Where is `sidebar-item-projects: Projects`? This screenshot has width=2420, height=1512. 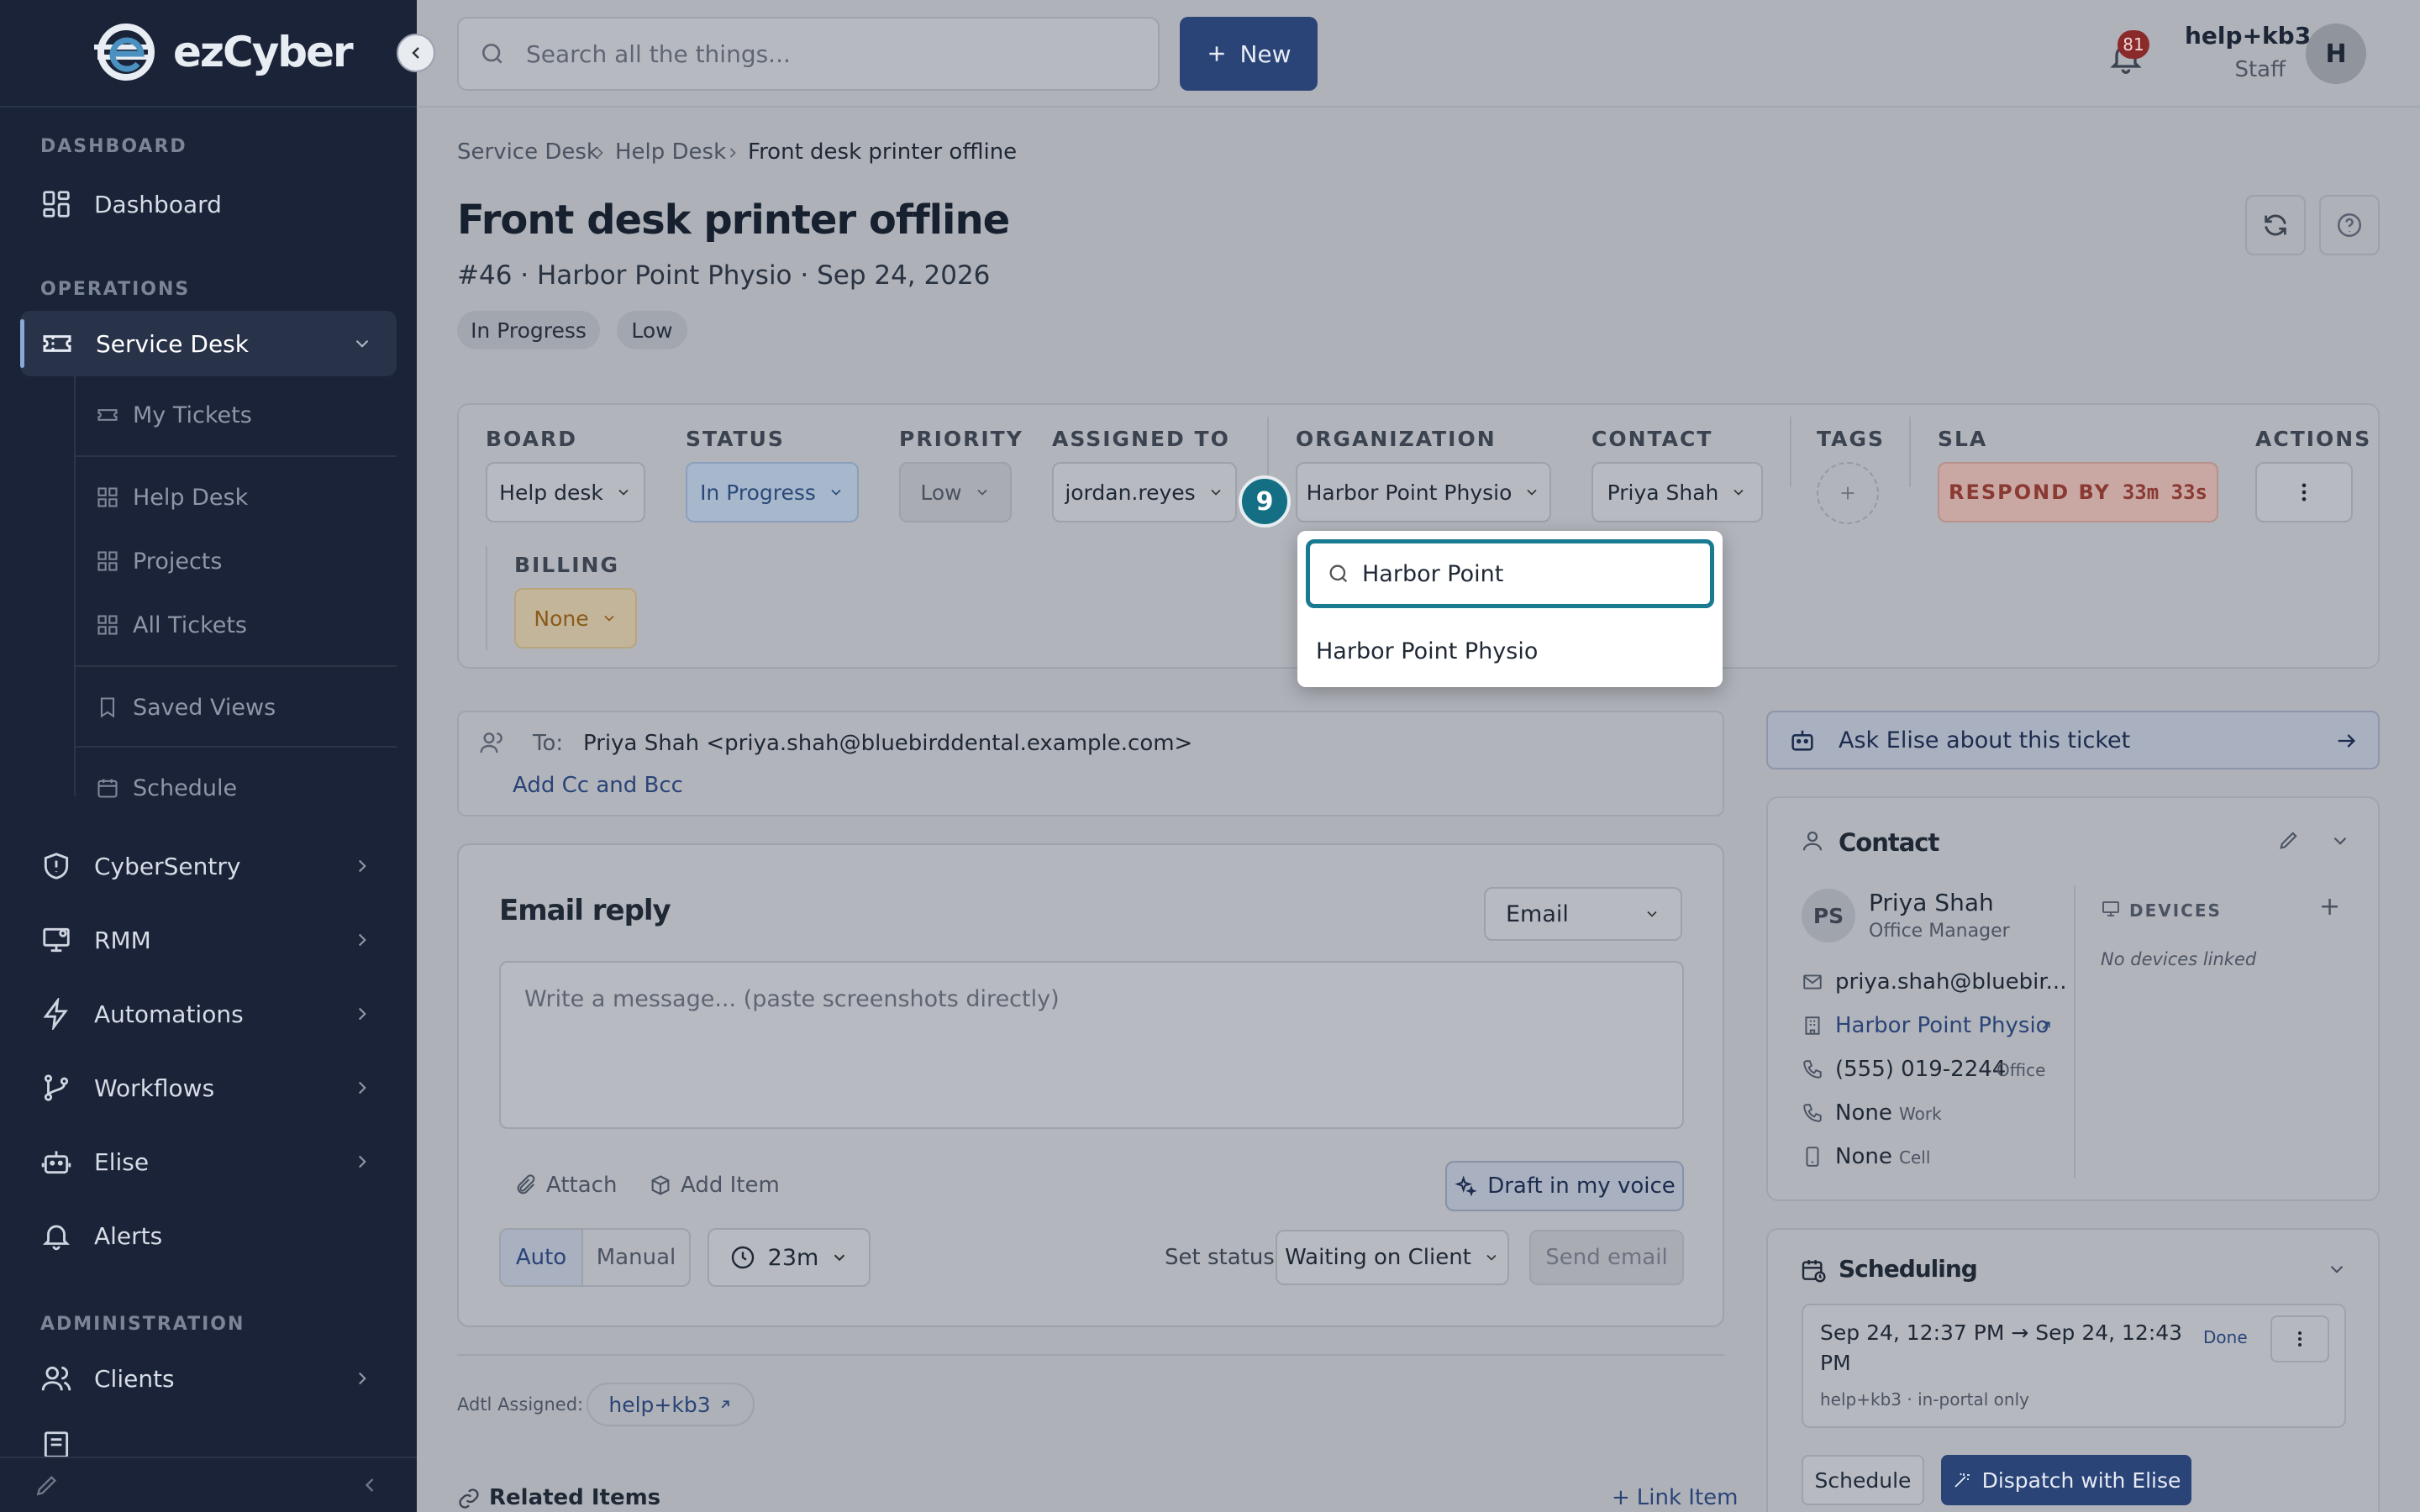
sidebar-item-projects: Projects is located at coordinates (233, 561).